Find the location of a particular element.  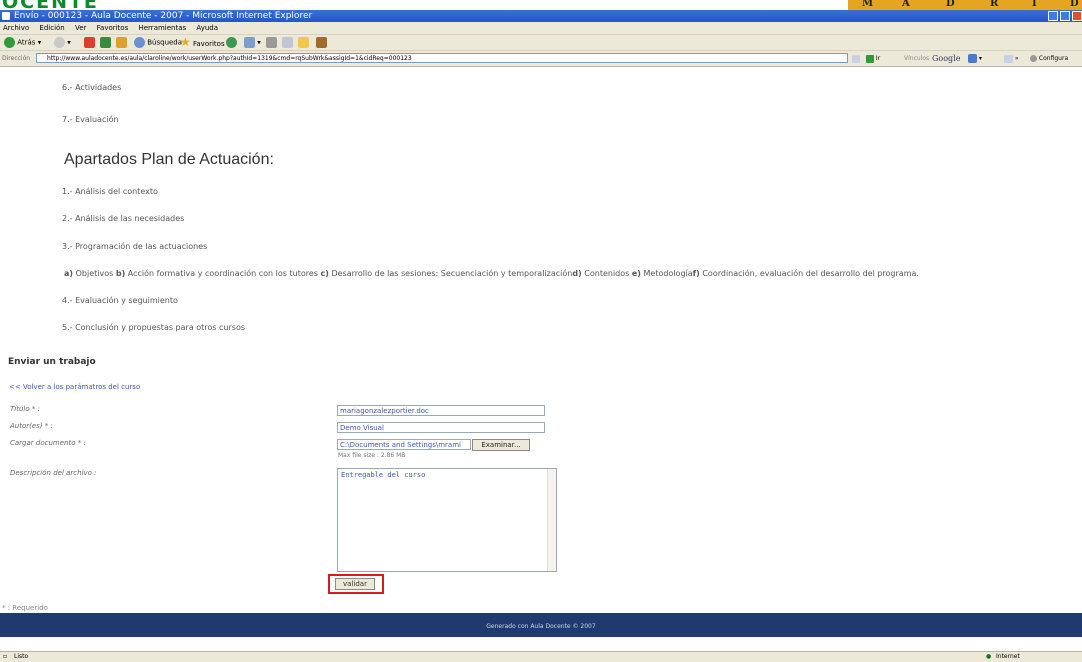

go-button: Ir is located at coordinates (873, 58).